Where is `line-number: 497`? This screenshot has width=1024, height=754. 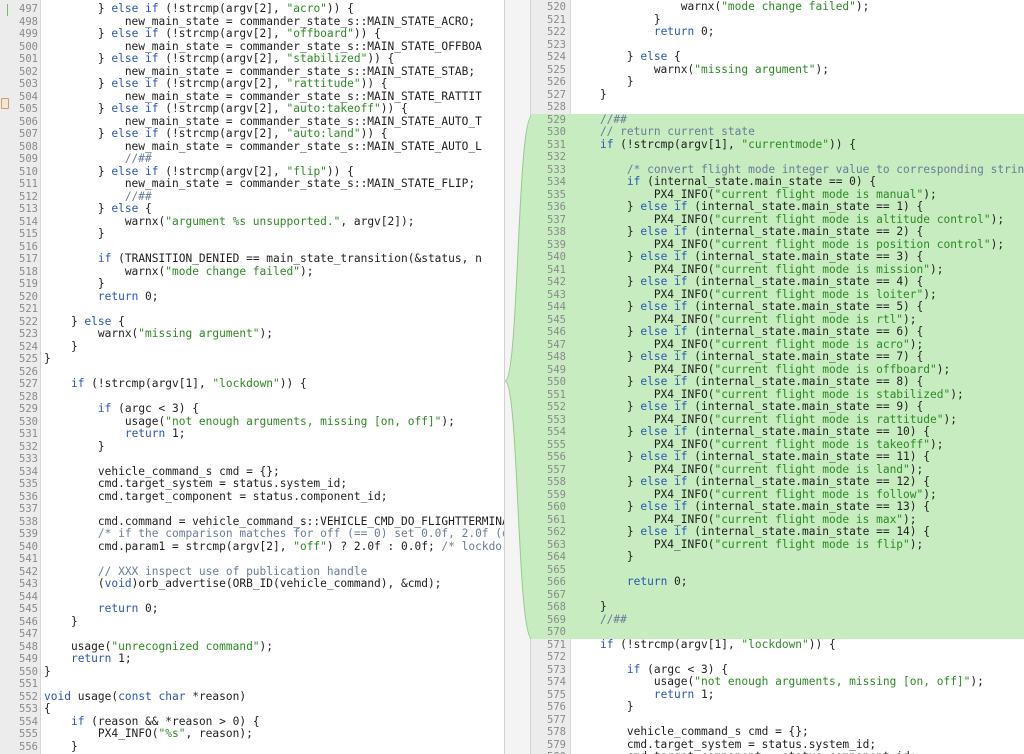 line-number: 497 is located at coordinates (28, 9).